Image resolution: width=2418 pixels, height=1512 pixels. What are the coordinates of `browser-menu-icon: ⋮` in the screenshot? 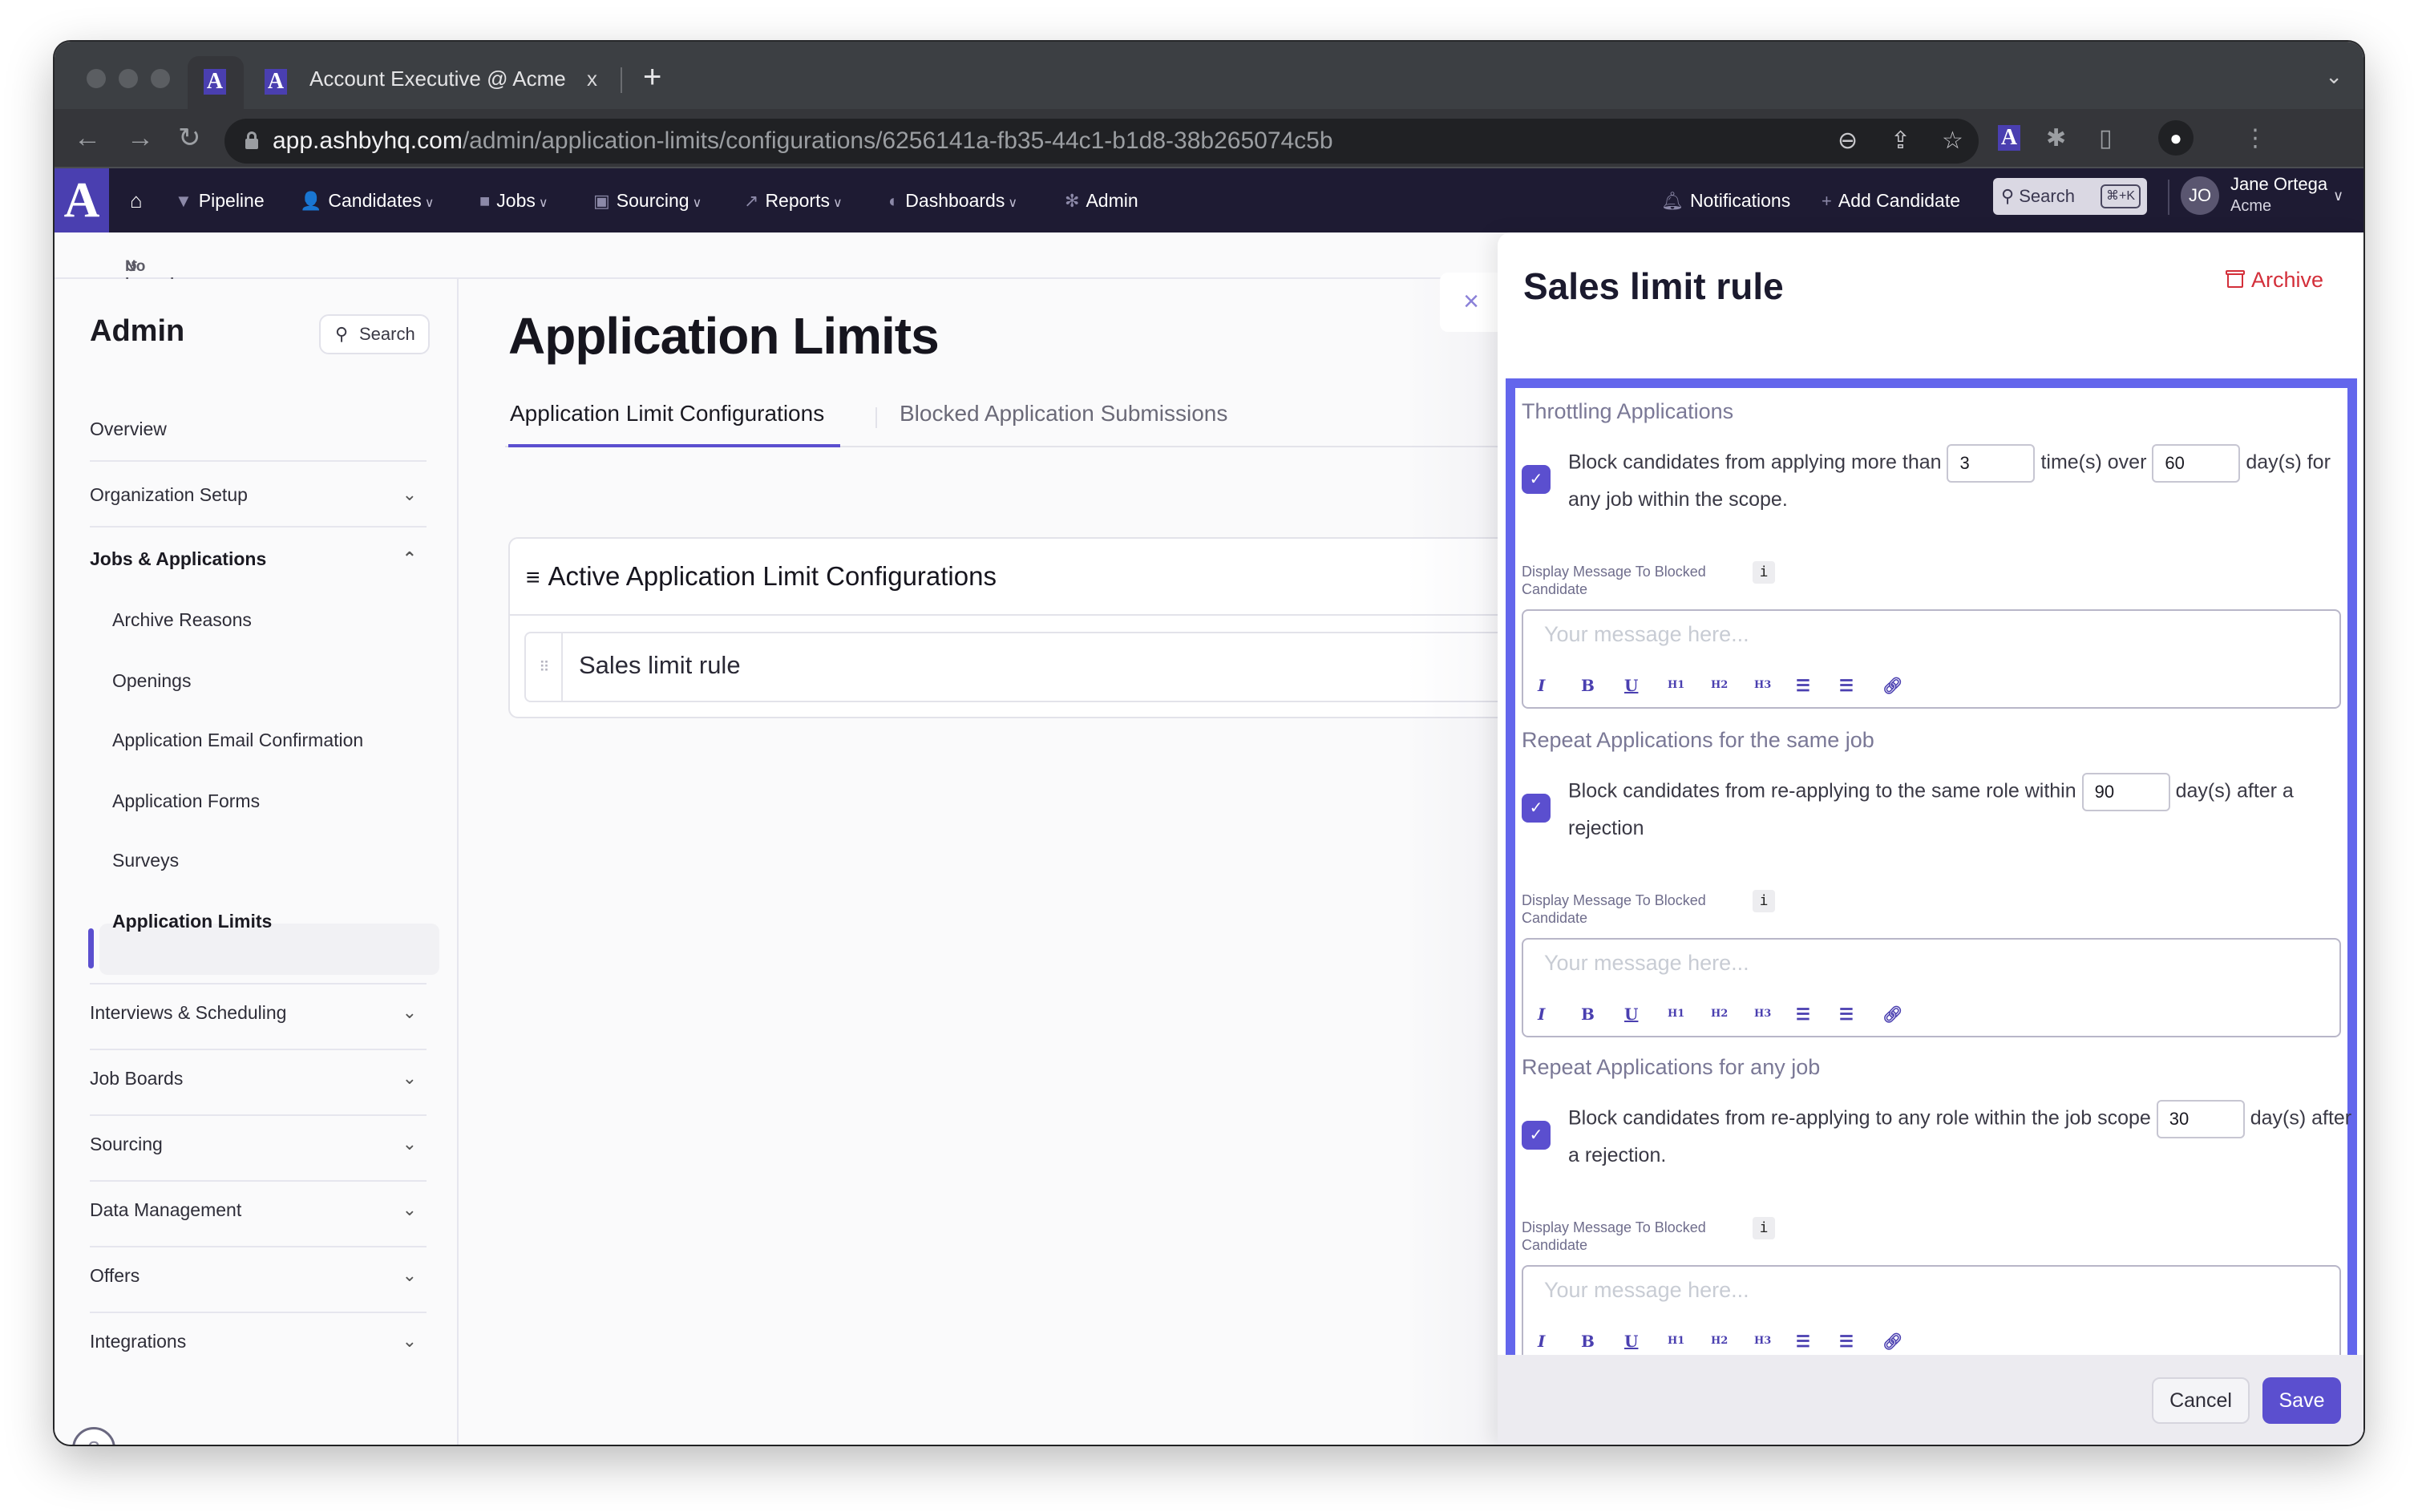 It's located at (2255, 138).